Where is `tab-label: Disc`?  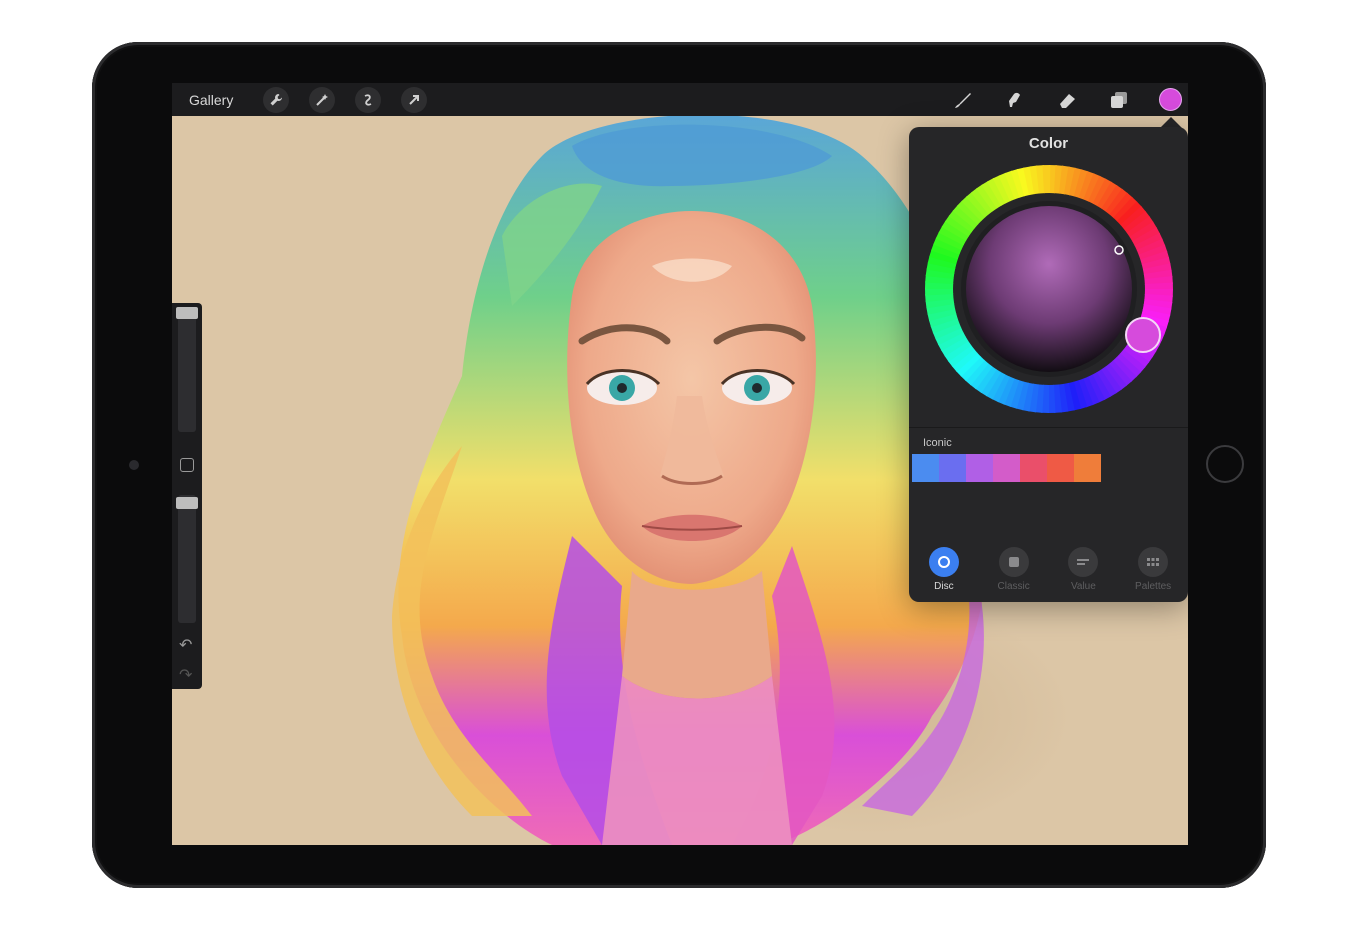
tab-label: Disc is located at coordinates (944, 586).